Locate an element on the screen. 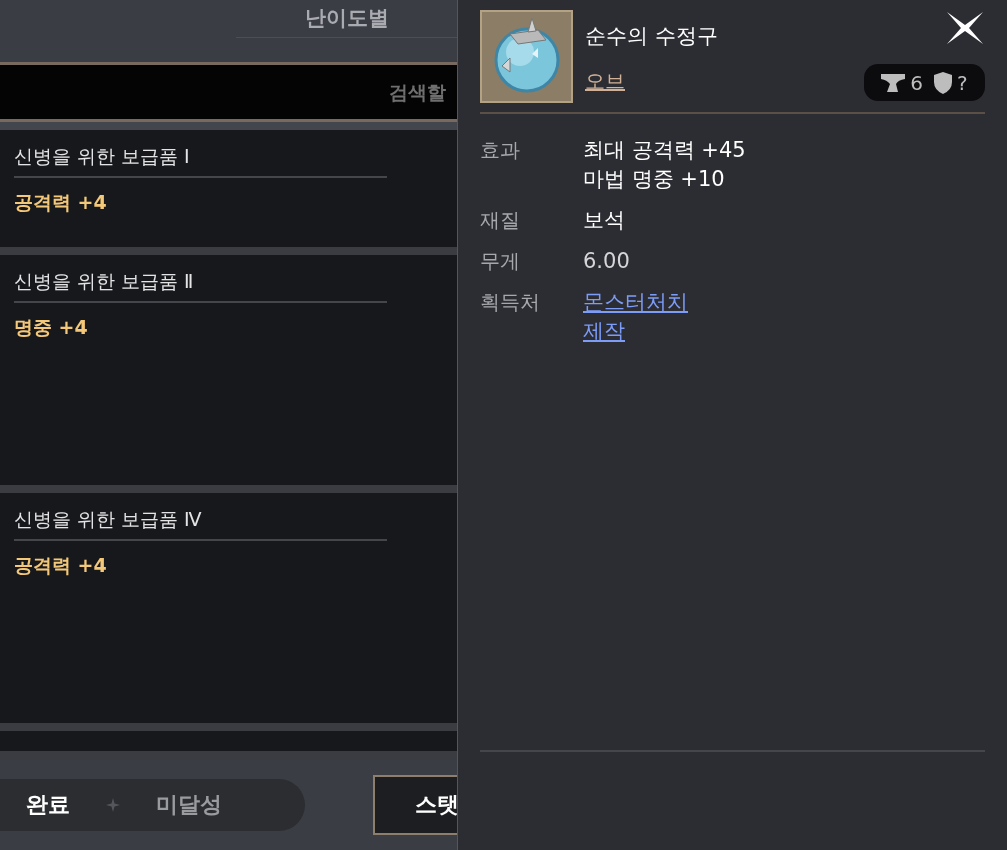  attribute-label: 획득처 is located at coordinates (510, 302).